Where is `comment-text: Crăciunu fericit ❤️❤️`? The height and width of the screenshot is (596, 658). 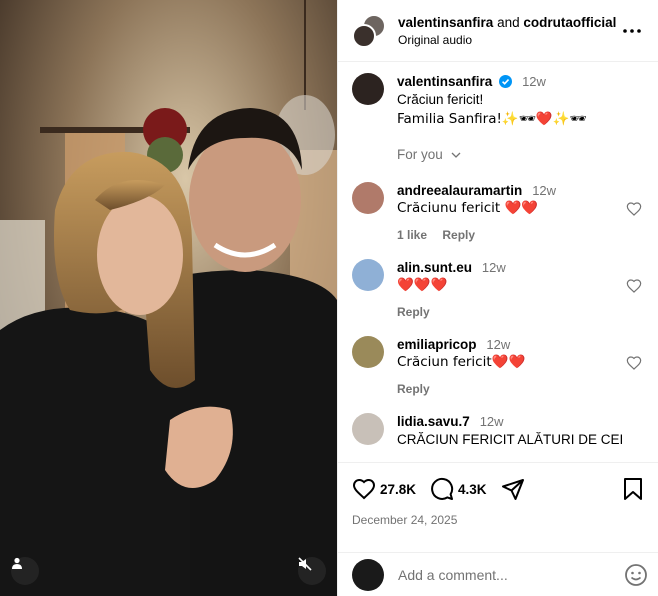 comment-text: Crăciunu fericit ❤️❤️ is located at coordinates (468, 208).